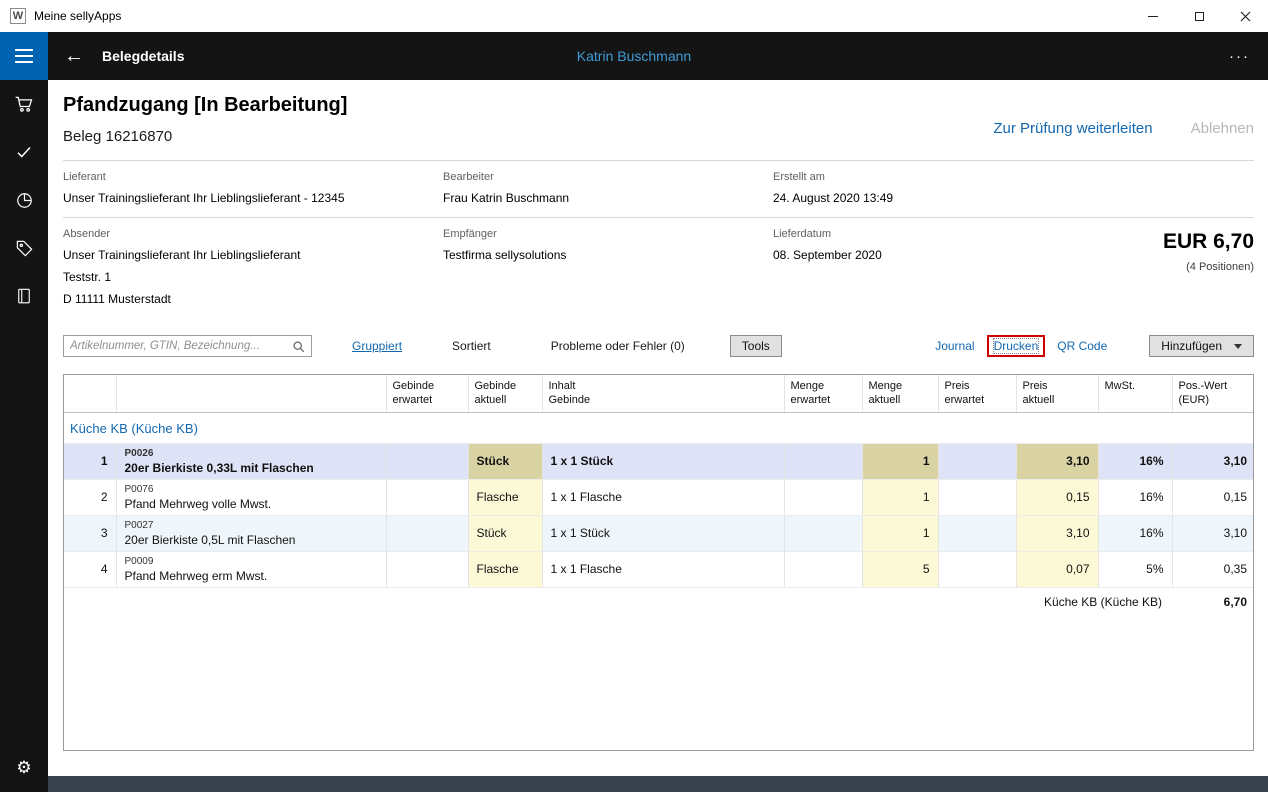  Describe the element at coordinates (143, 56) in the screenshot. I see `page-title: Belegdetails` at that location.